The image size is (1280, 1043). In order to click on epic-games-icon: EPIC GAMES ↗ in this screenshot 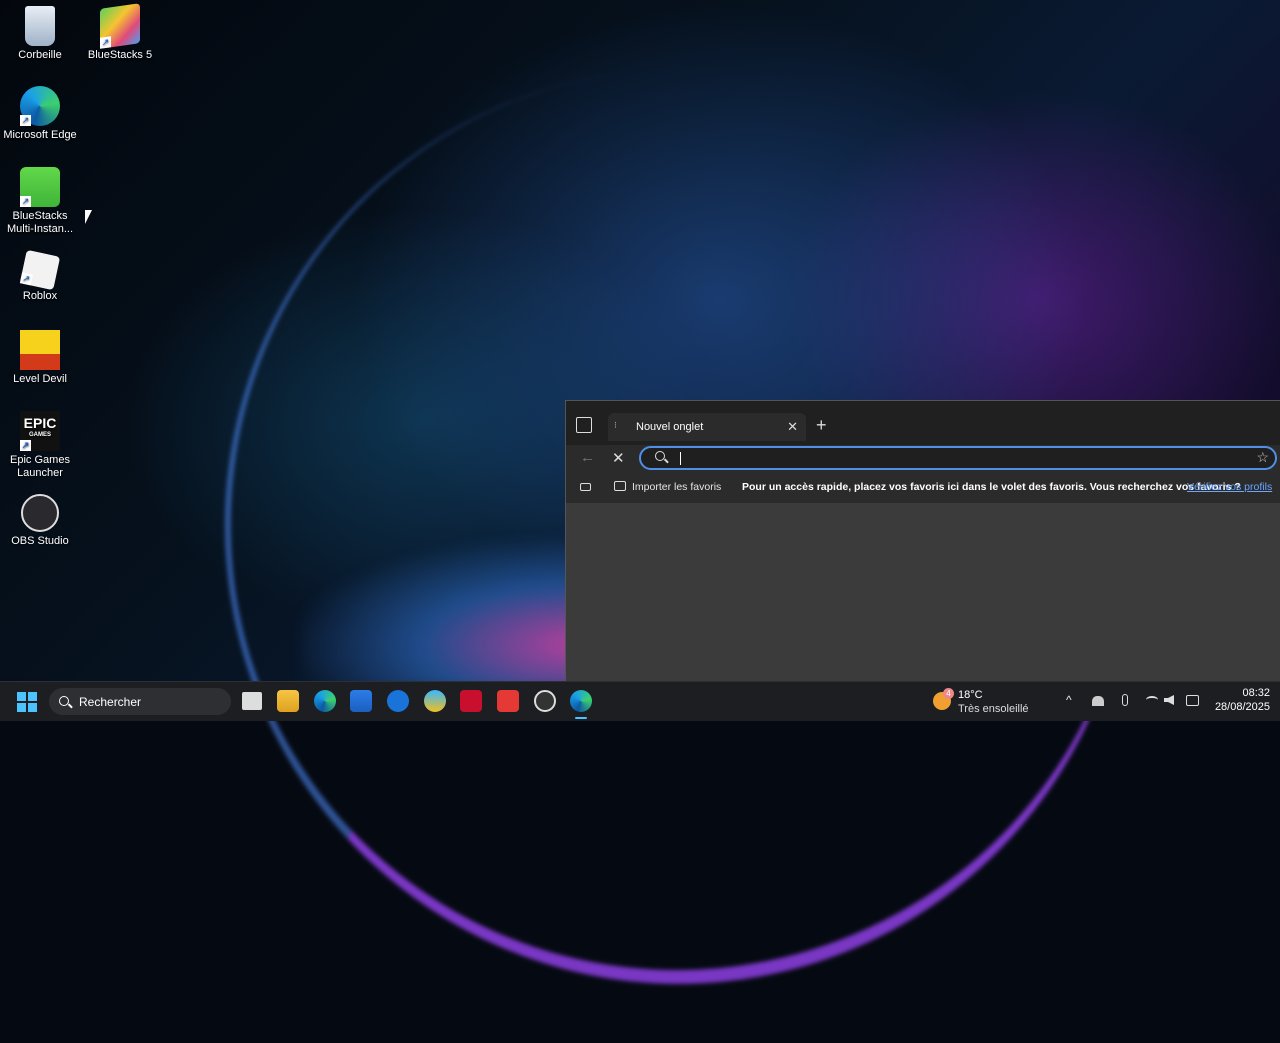, I will do `click(40, 431)`.